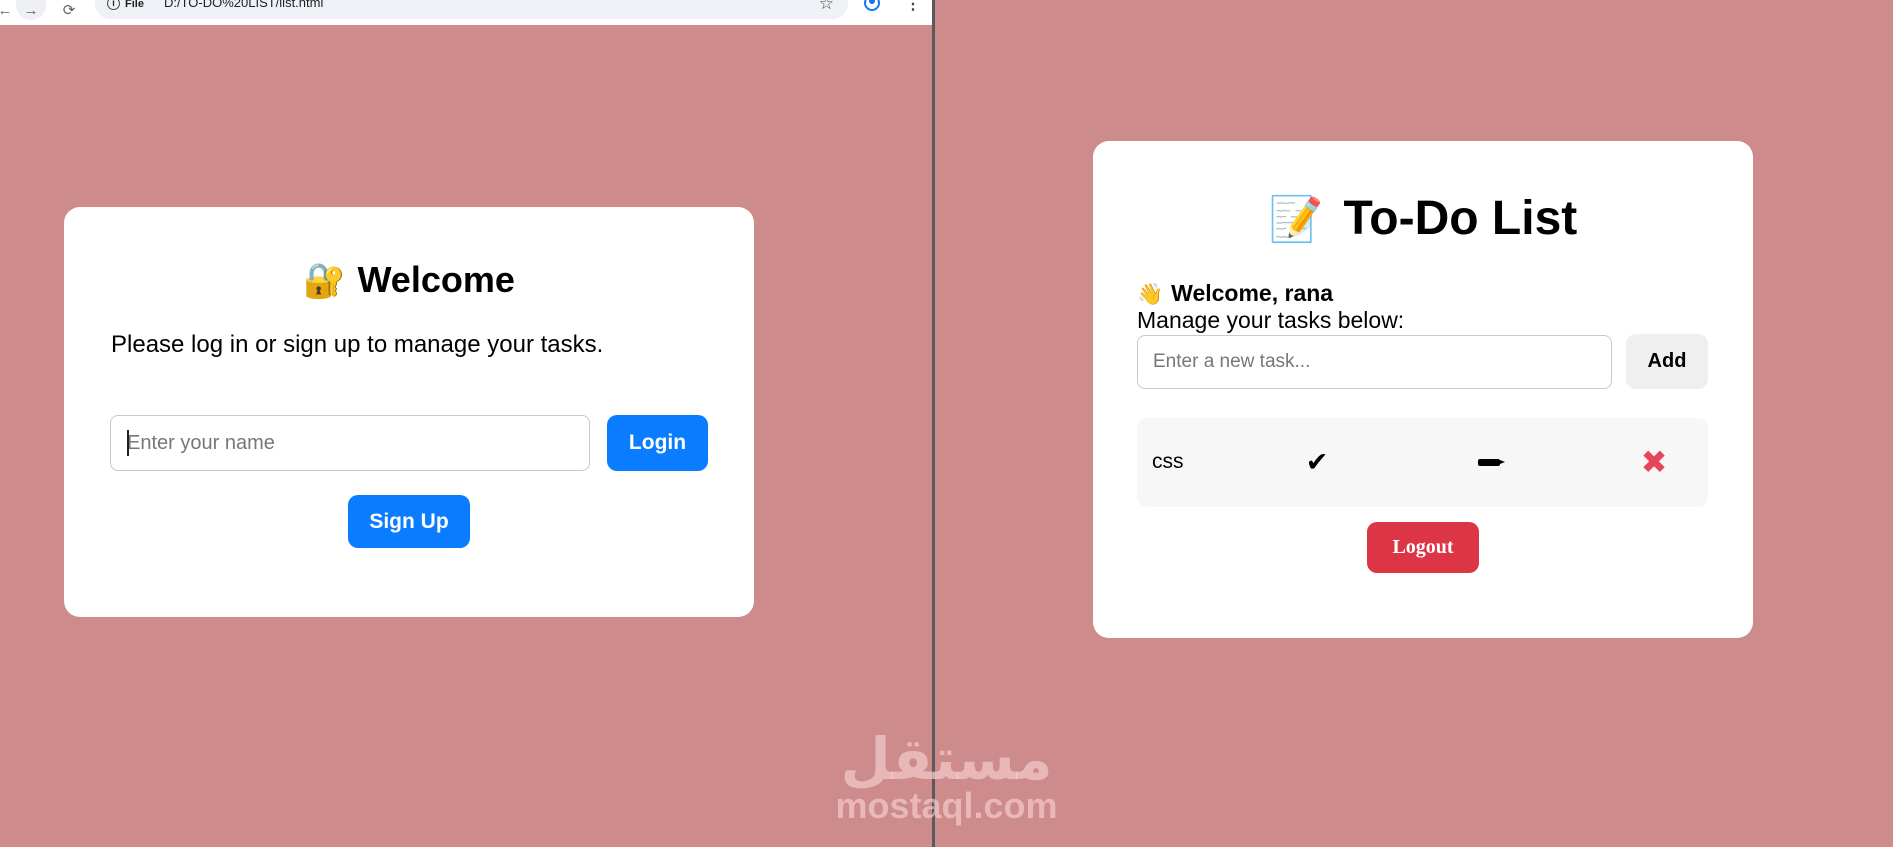 The image size is (1893, 847). I want to click on url-text: D:/TO-DO%20LIST/list.html, so click(243, 5).